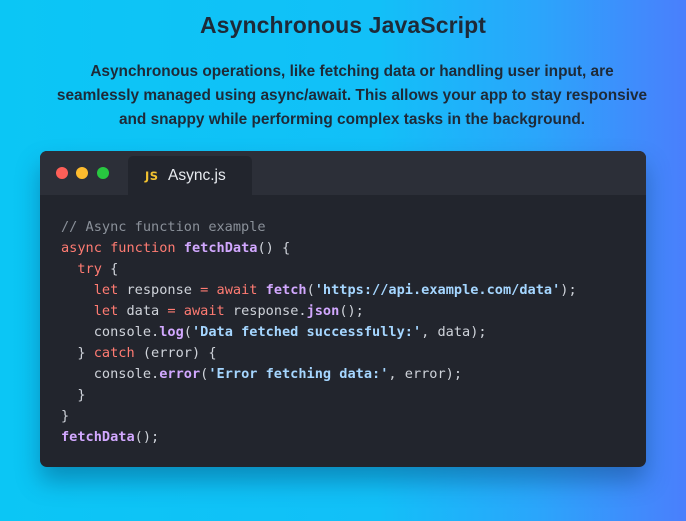  What do you see at coordinates (197, 175) in the screenshot?
I see `tab-filename: Async.js` at bounding box center [197, 175].